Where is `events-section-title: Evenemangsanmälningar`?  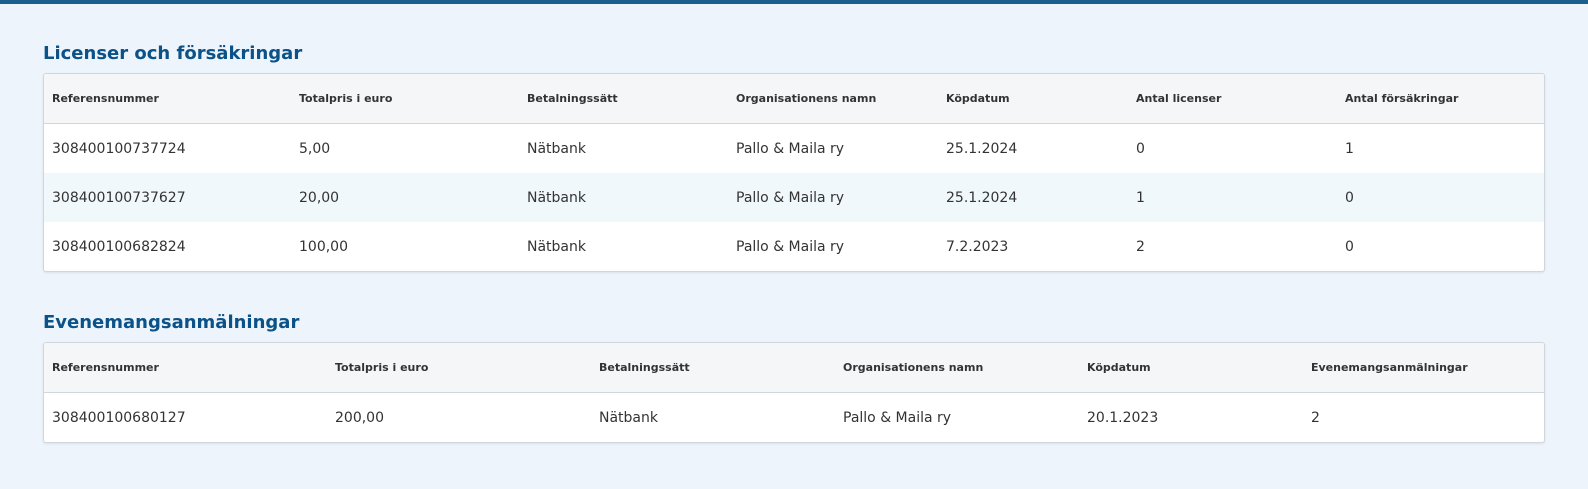 events-section-title: Evenemangsanmälningar is located at coordinates (171, 322).